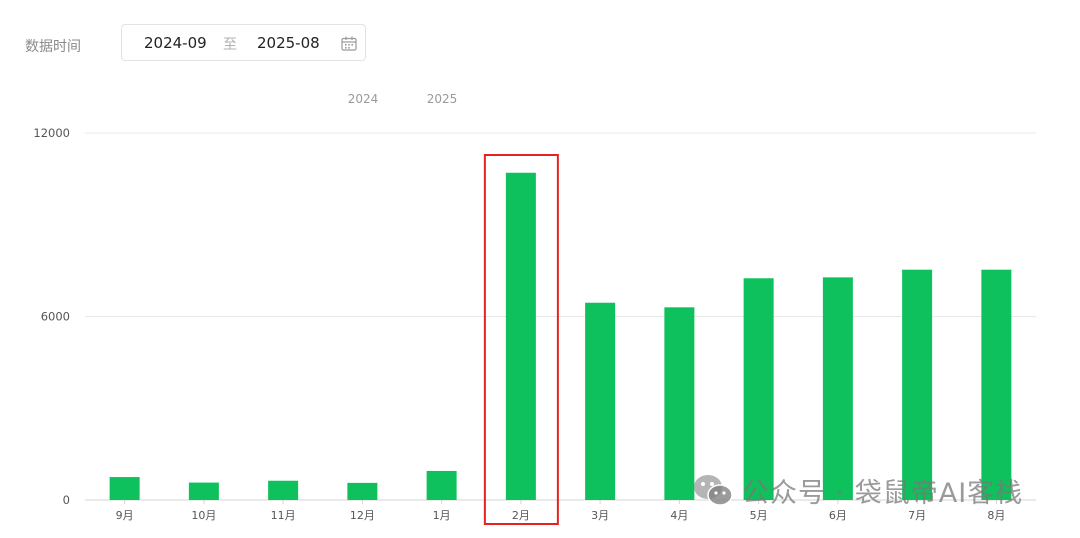 The height and width of the screenshot is (538, 1080). What do you see at coordinates (442, 515) in the screenshot?
I see `x-tick-label-5: 1月` at bounding box center [442, 515].